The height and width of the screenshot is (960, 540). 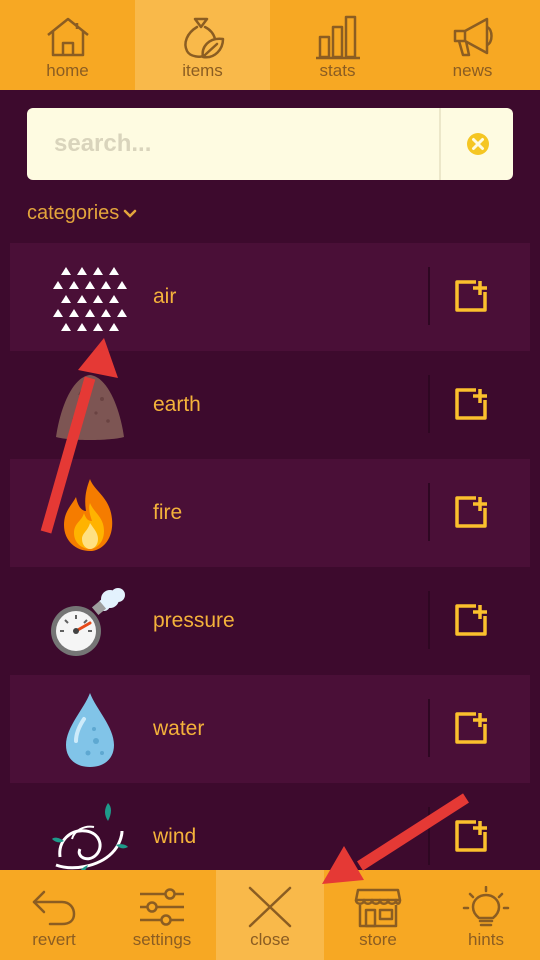 What do you see at coordinates (67, 37) in the screenshot?
I see `home-icon` at bounding box center [67, 37].